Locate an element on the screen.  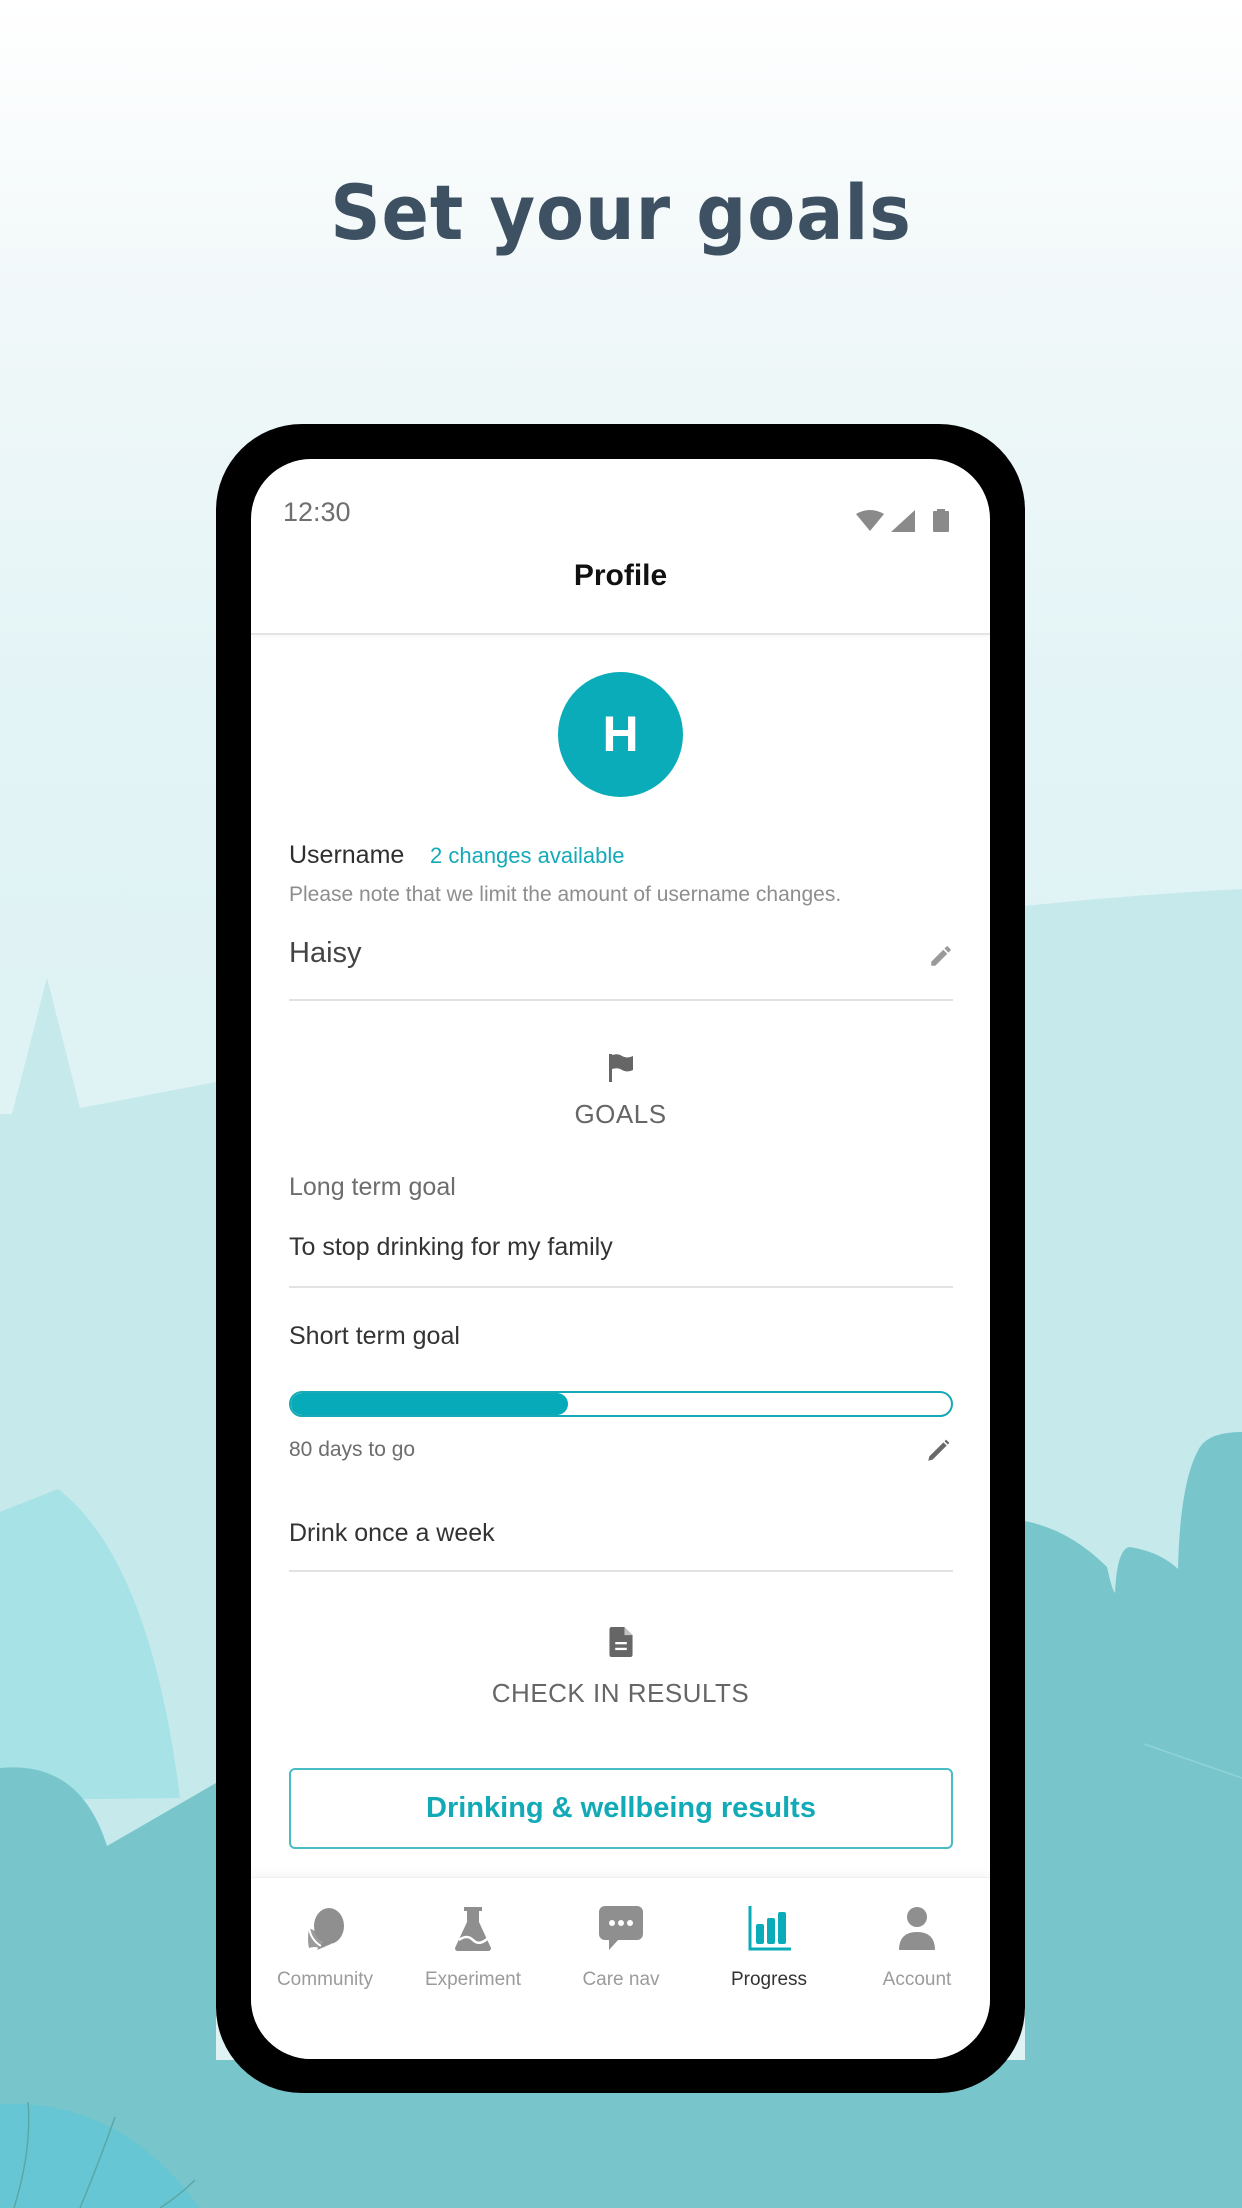
long-term-goal-underline is located at coordinates (621, 1287).